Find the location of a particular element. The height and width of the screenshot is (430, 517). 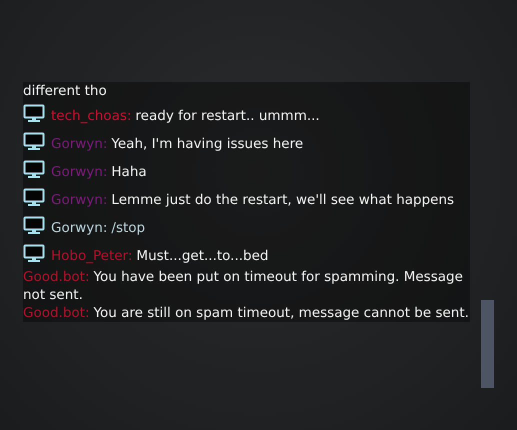

chat-message: Good.bot: You have been put on timeout for spamming. Message not sent. is located at coordinates (243, 286).